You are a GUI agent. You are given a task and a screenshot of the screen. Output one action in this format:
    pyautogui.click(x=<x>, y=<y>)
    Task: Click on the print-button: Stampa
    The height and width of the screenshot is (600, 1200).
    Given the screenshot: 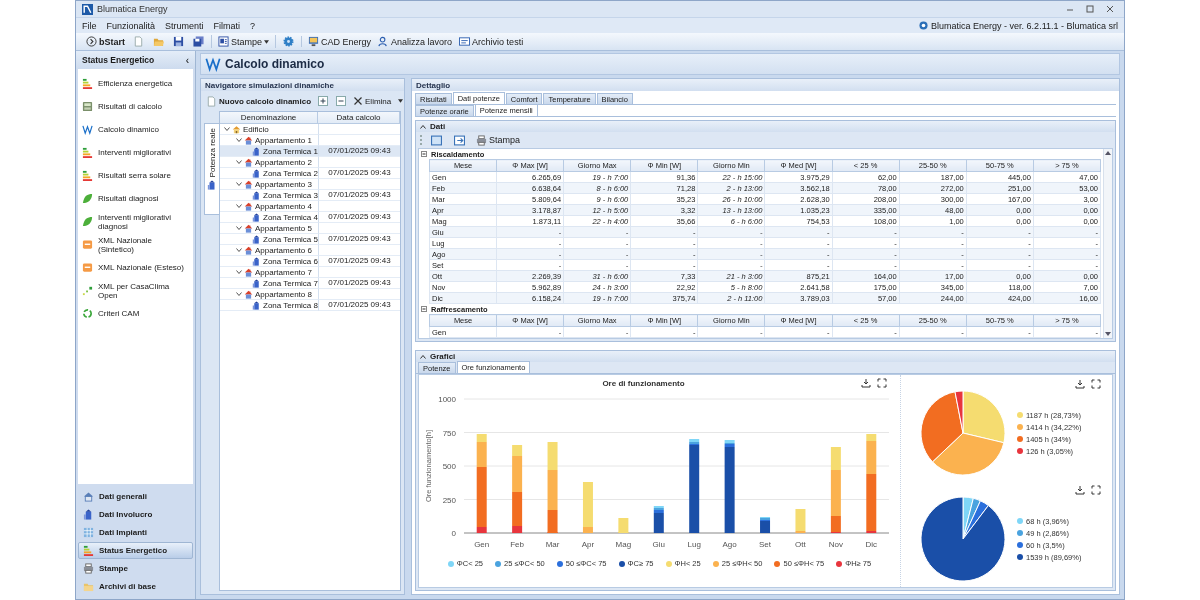 What is the action you would take?
    pyautogui.click(x=498, y=140)
    